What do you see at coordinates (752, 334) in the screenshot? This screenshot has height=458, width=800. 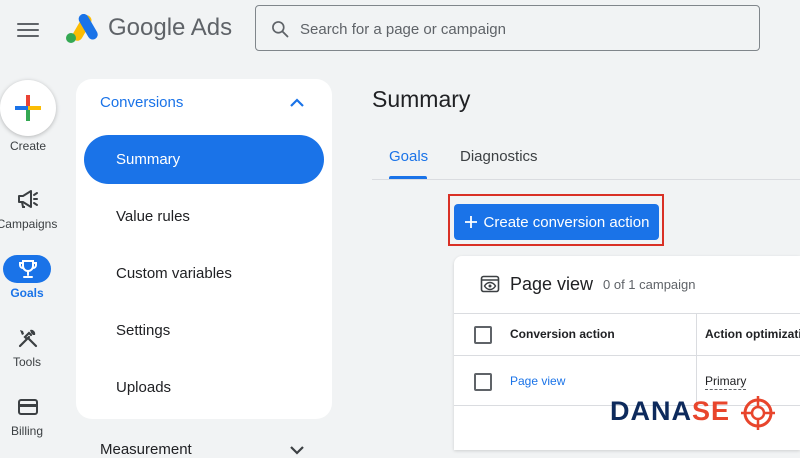 I see `column-header-action-optimization: Action optimizatio` at bounding box center [752, 334].